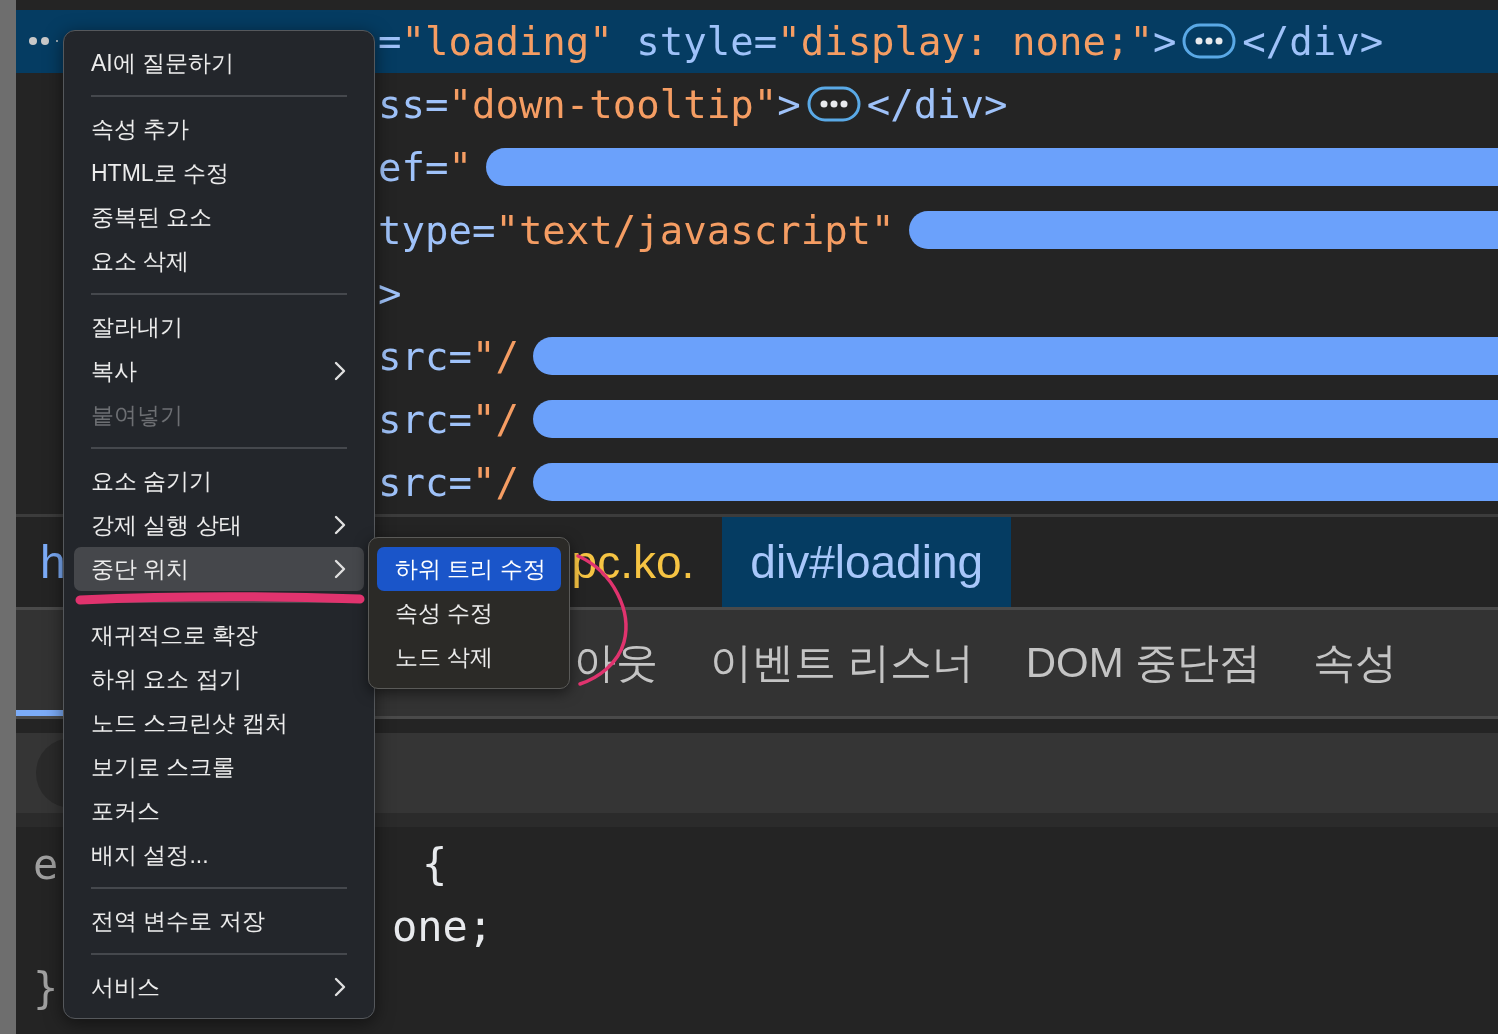 This screenshot has width=1498, height=1034. I want to click on code-text: style=, so click(706, 41).